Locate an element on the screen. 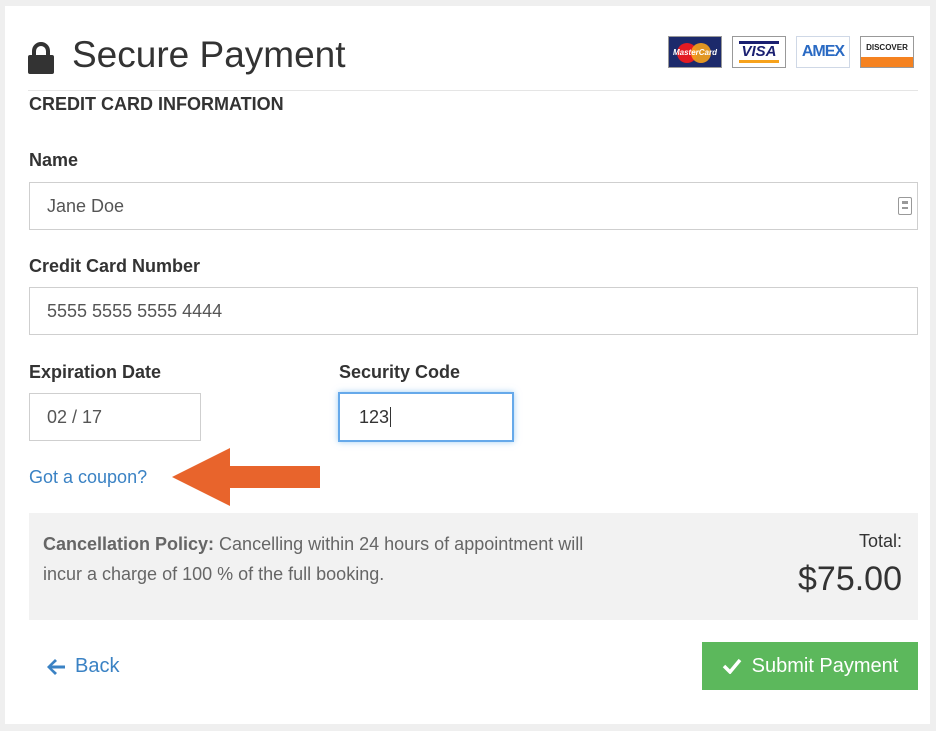 The height and width of the screenshot is (731, 936). security-code-value: 123 is located at coordinates (374, 416).